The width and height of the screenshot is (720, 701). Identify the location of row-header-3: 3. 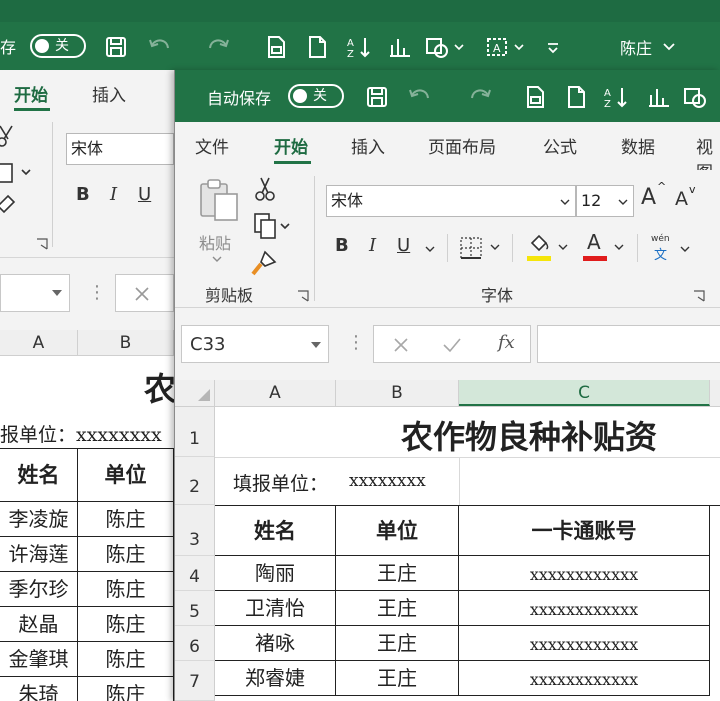
(195, 530).